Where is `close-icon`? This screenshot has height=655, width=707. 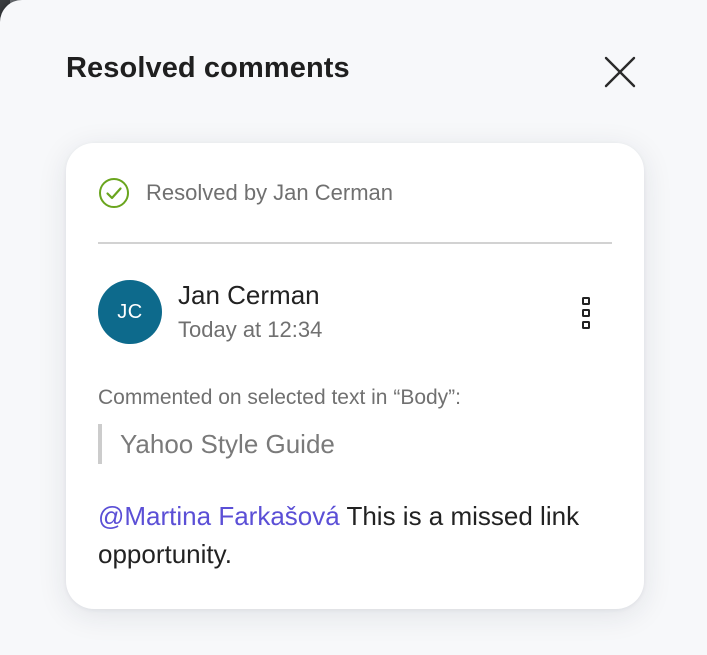 close-icon is located at coordinates (620, 72).